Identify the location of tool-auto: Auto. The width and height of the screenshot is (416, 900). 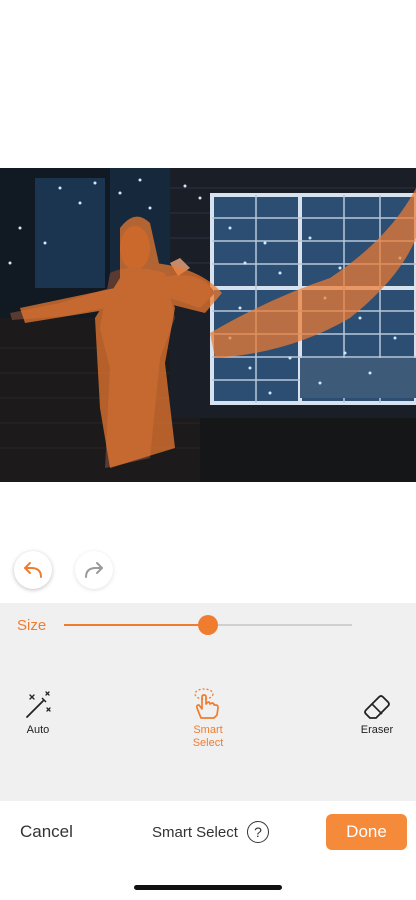
(39, 712).